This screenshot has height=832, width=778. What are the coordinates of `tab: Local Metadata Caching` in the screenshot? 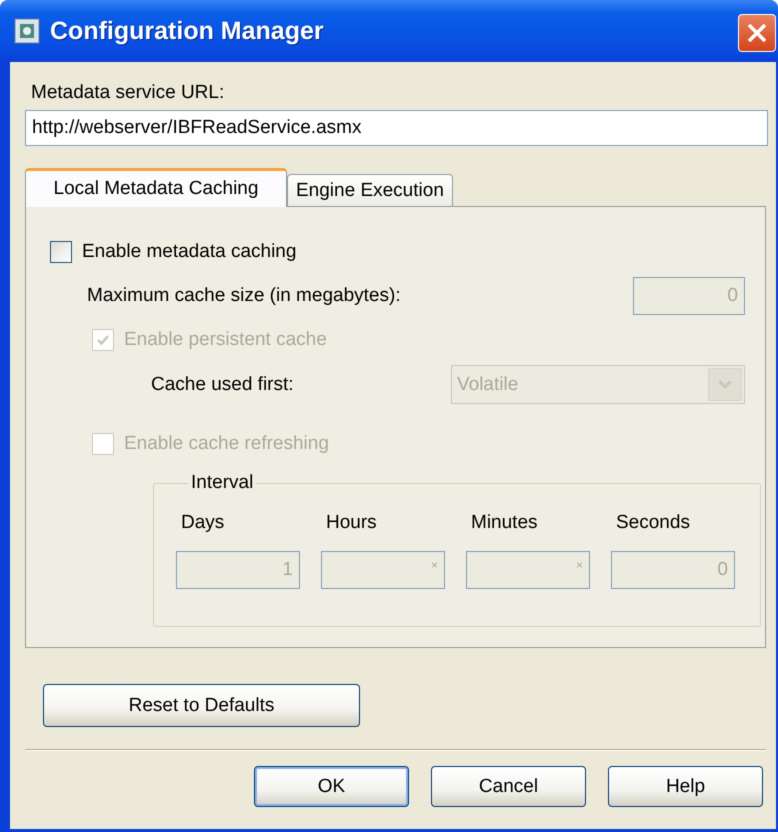 It's located at (156, 187).